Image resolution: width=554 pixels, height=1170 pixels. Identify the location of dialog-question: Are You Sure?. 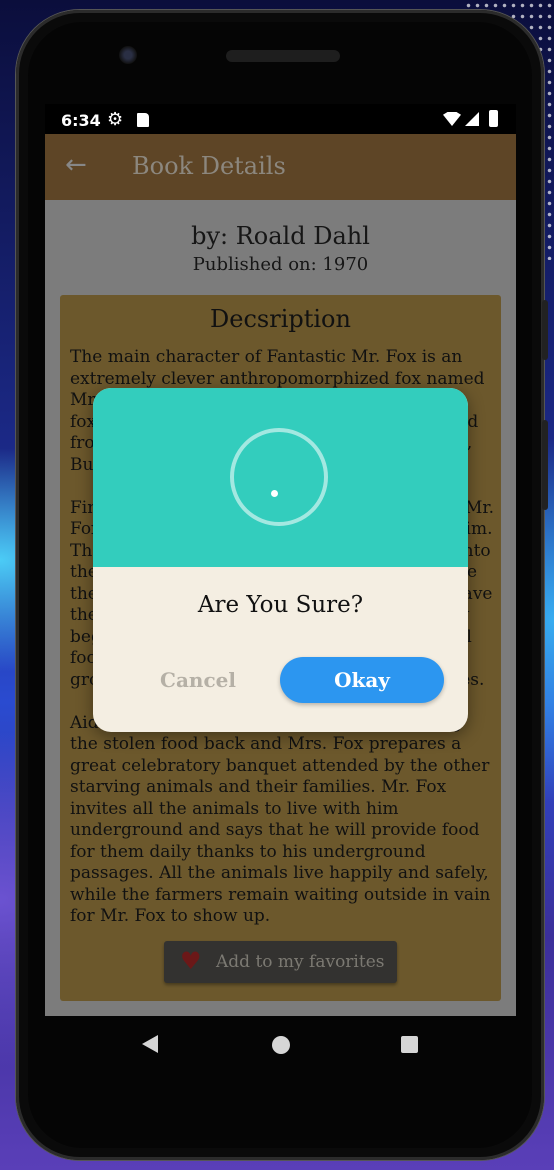
(280, 605).